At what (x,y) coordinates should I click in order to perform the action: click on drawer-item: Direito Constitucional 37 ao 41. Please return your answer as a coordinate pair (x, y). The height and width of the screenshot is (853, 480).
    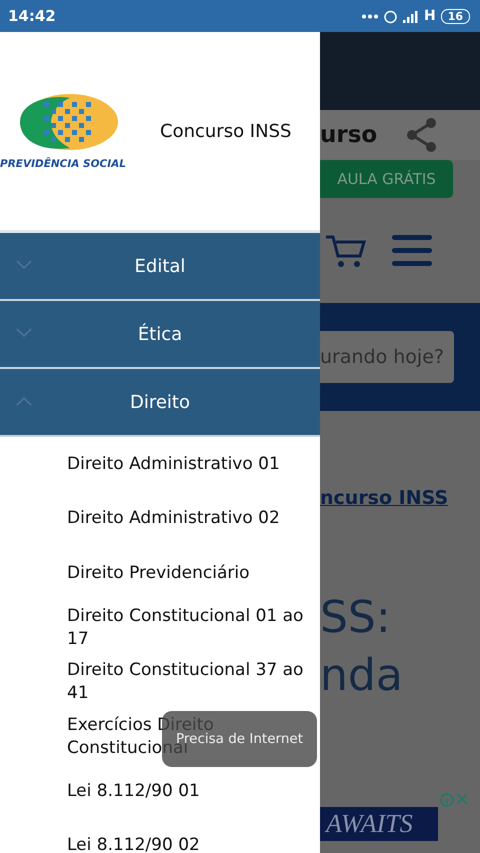
    Looking at the image, I should click on (160, 682).